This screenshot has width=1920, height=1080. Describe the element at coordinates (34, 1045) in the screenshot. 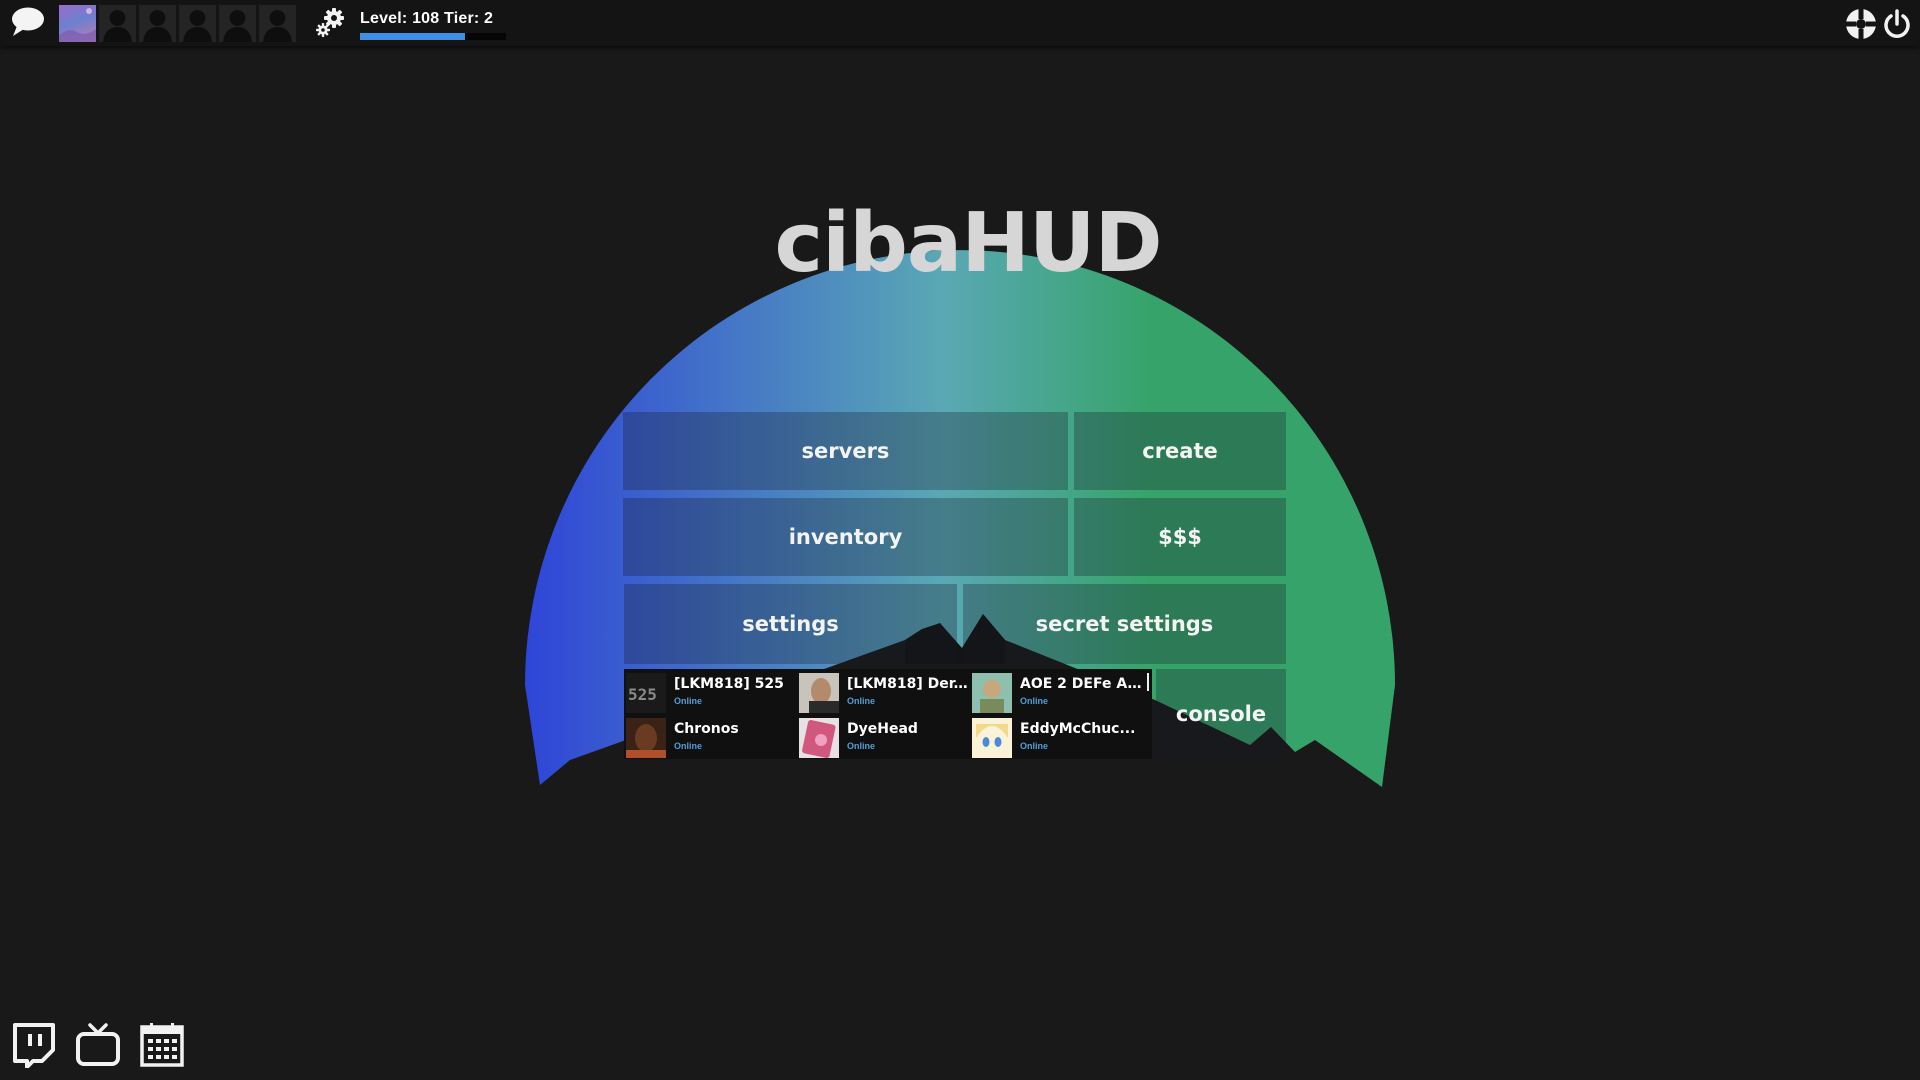

I see `twitch-icon` at that location.